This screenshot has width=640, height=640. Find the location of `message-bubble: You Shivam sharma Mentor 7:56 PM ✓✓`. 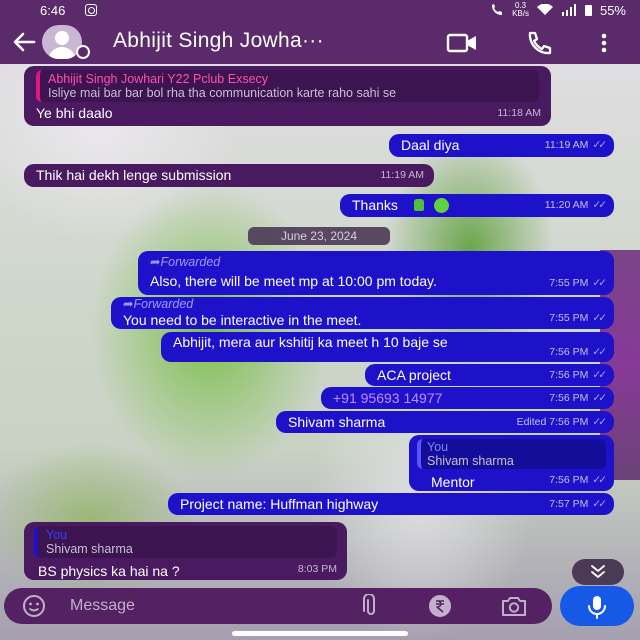

message-bubble: You Shivam sharma Mentor 7:56 PM ✓✓ is located at coordinates (511, 463).